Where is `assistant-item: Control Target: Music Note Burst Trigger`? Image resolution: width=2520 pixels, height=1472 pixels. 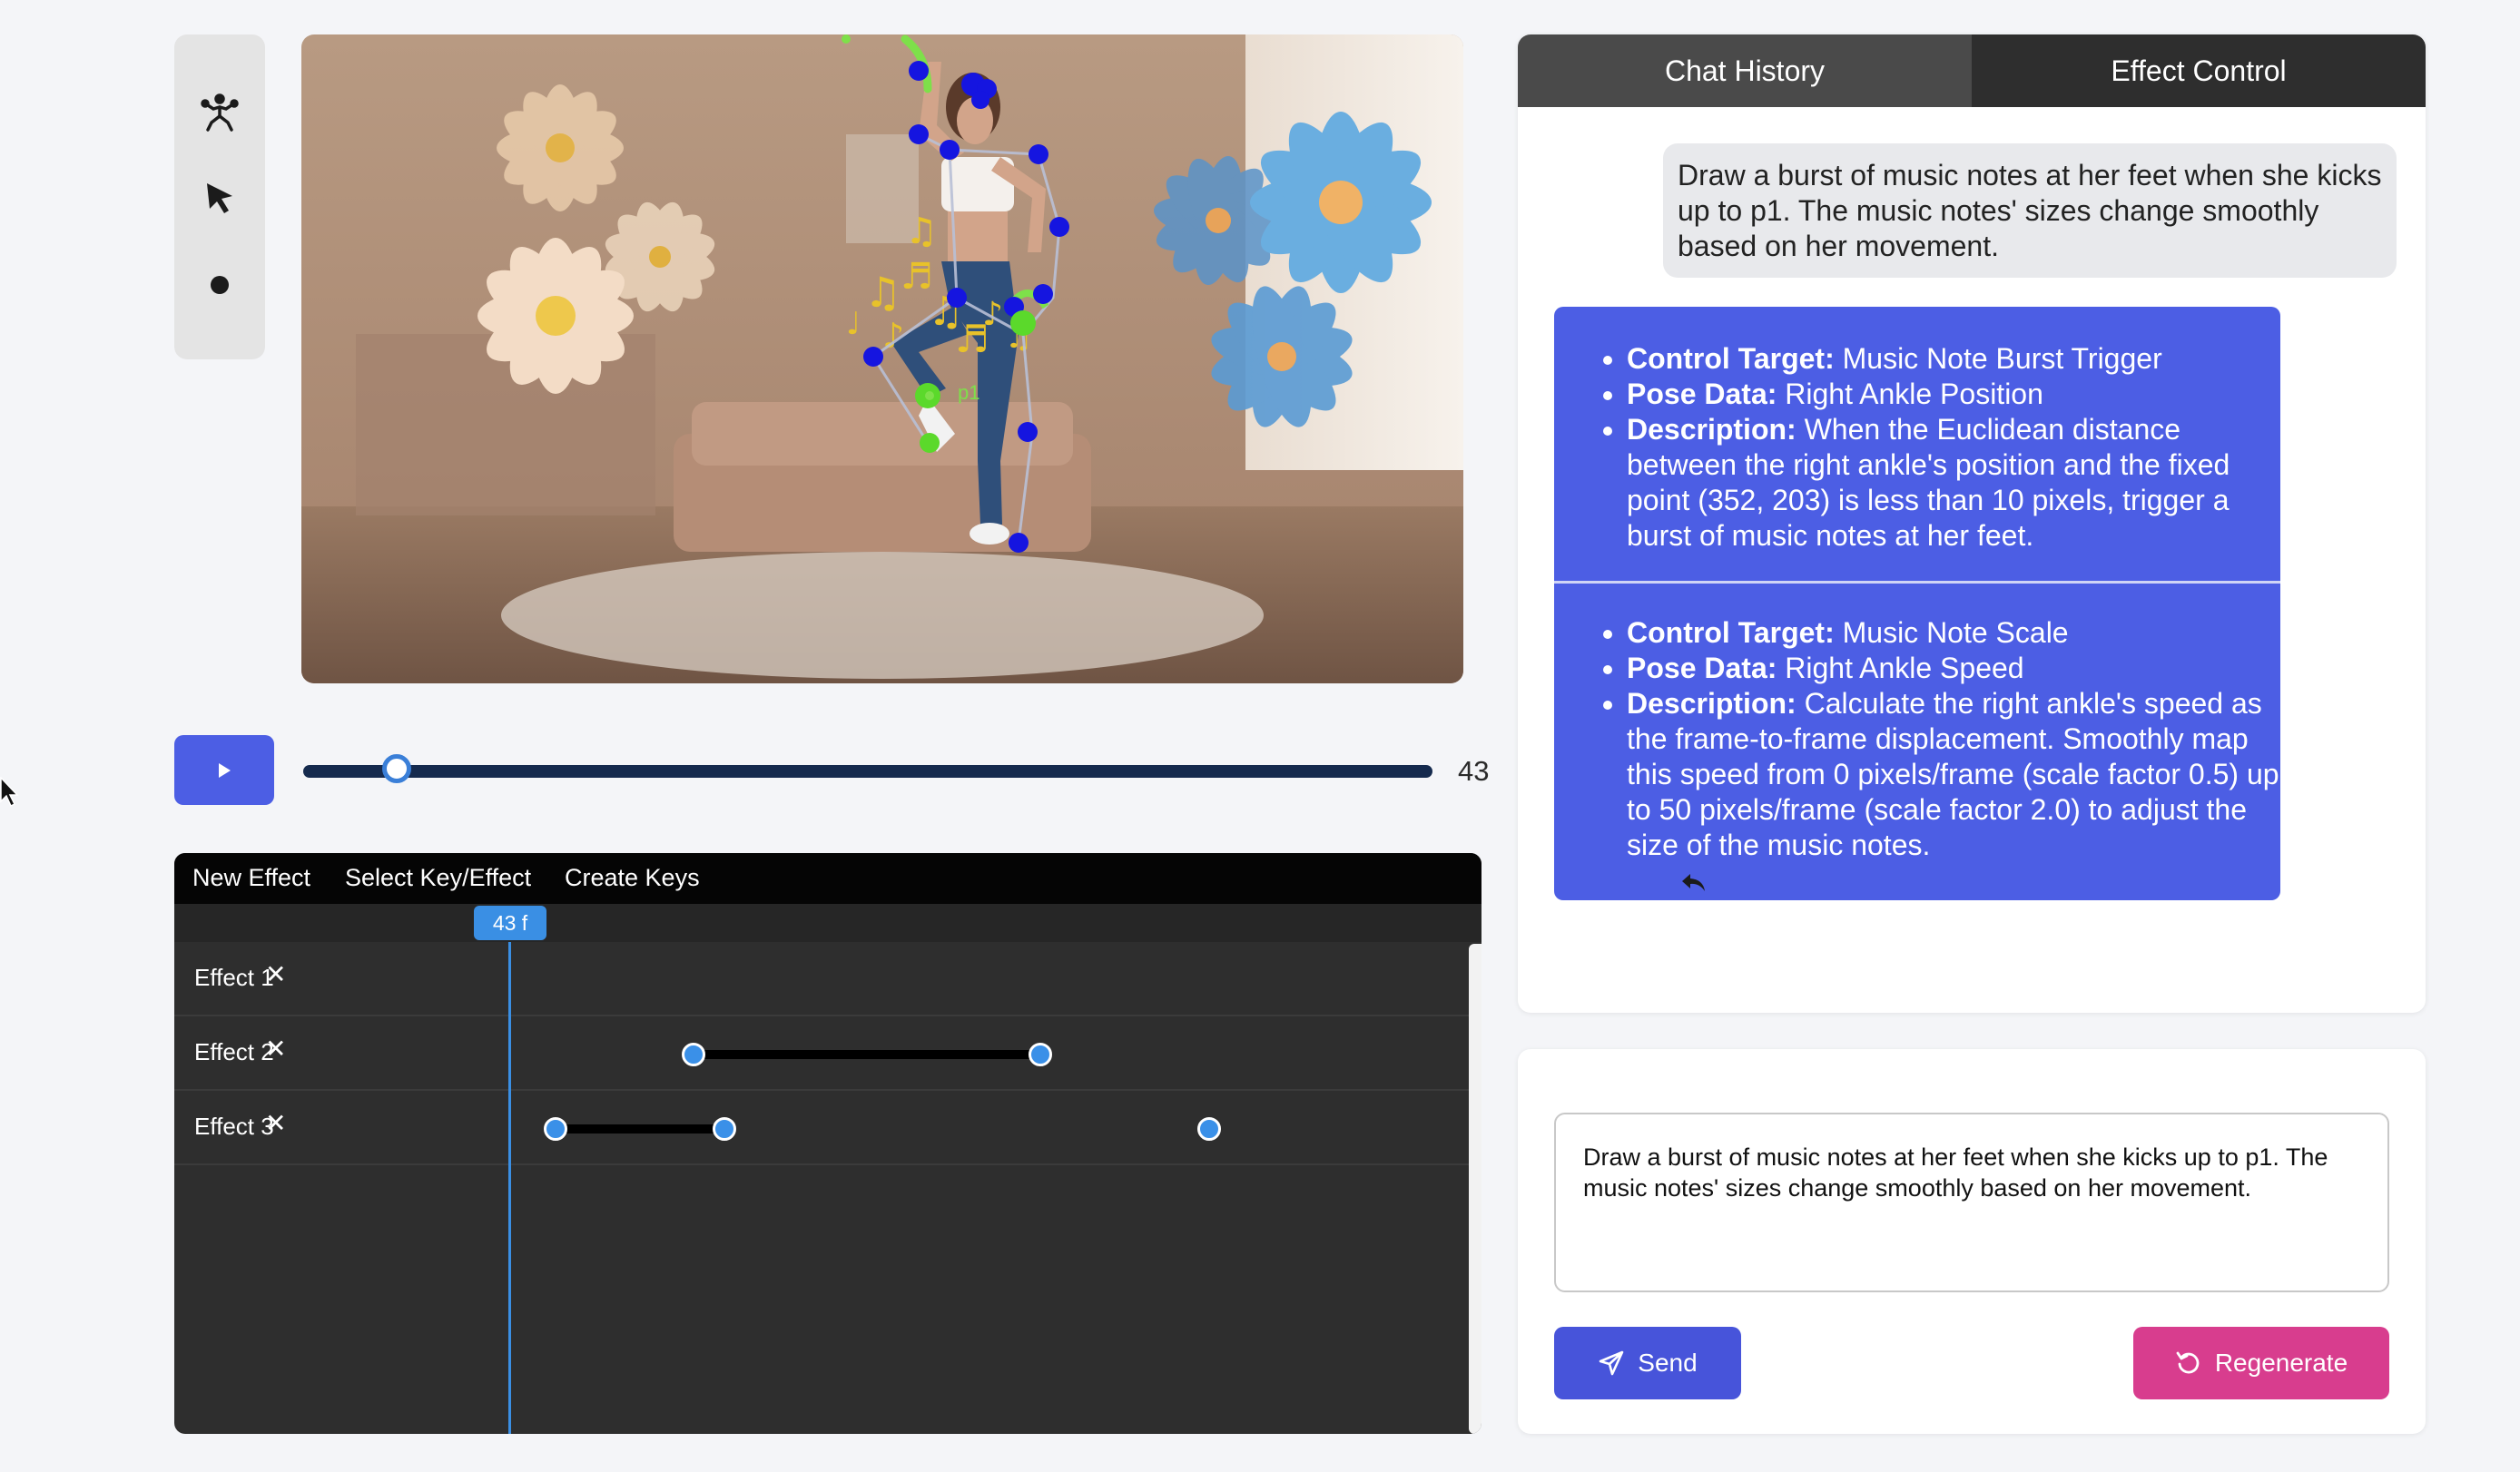 assistant-item: Control Target: Music Note Burst Trigger is located at coordinates (1954, 359).